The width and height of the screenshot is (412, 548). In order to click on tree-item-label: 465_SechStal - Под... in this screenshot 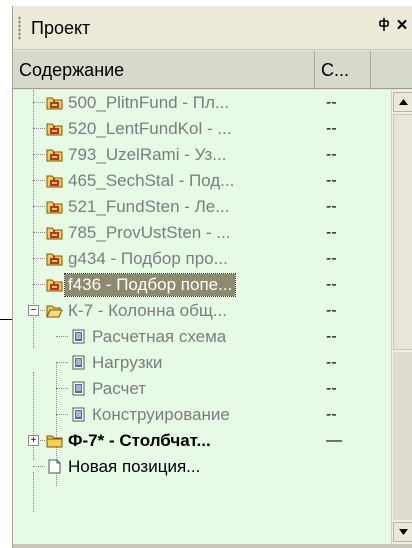, I will do `click(151, 180)`.